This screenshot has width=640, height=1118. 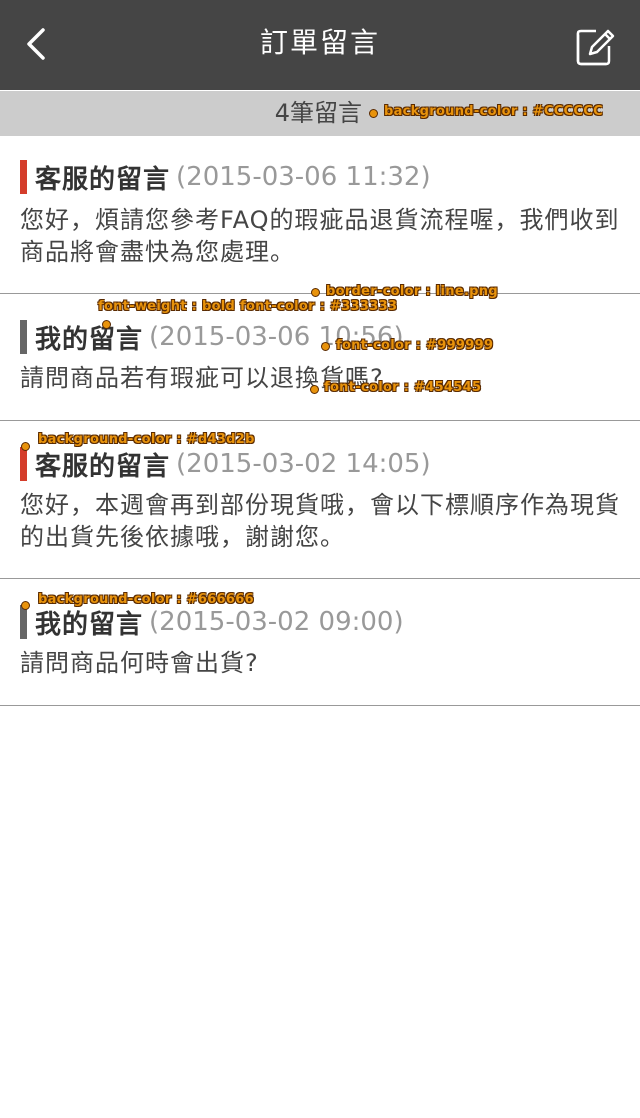 What do you see at coordinates (415, 345) in the screenshot?
I see `annotation-label: font-color : #999999` at bounding box center [415, 345].